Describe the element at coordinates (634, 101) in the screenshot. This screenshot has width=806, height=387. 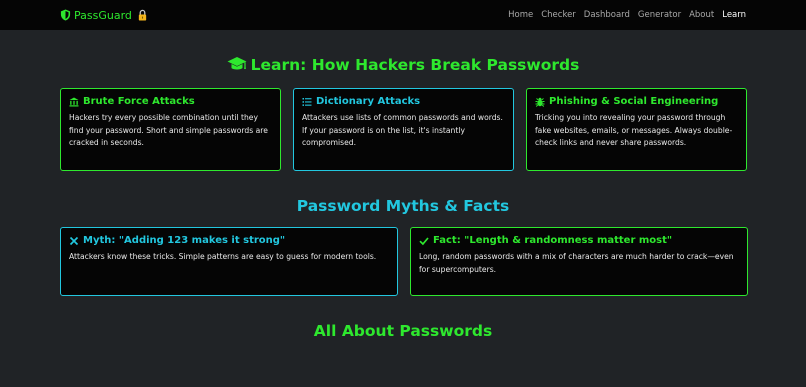
I see `card-title: Phishing & Social Engineering` at that location.